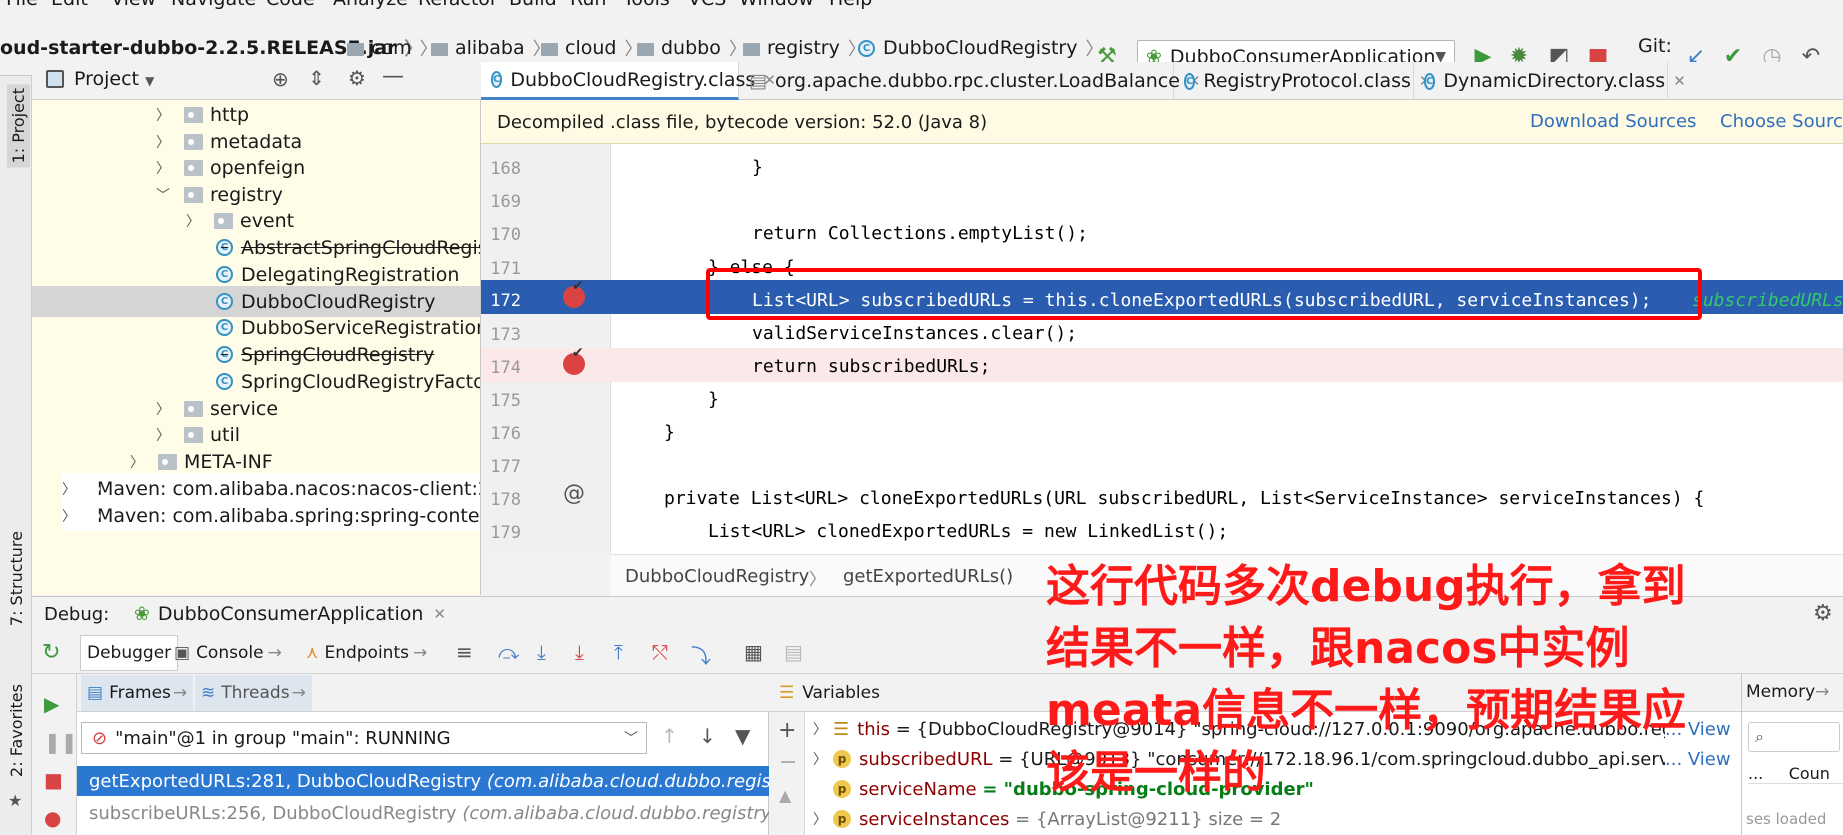 The image size is (1843, 835). Describe the element at coordinates (393, 76) in the screenshot. I see `minimize-icon: —` at that location.